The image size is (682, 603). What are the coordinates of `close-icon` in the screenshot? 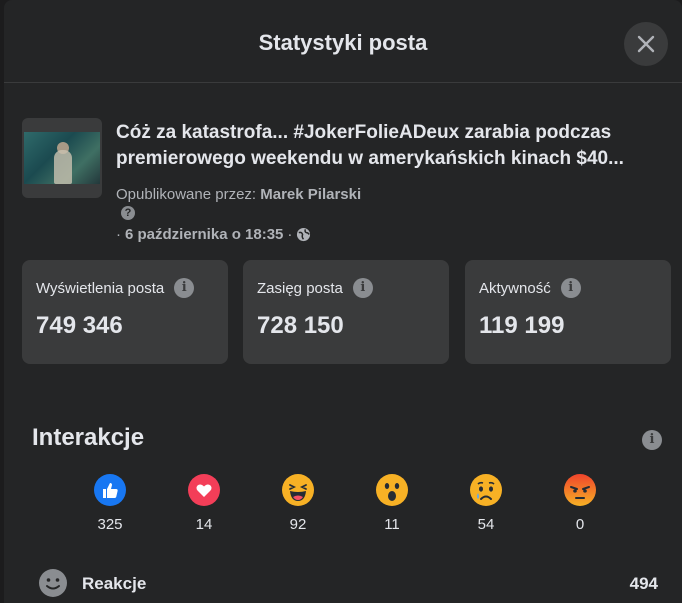 It's located at (646, 44).